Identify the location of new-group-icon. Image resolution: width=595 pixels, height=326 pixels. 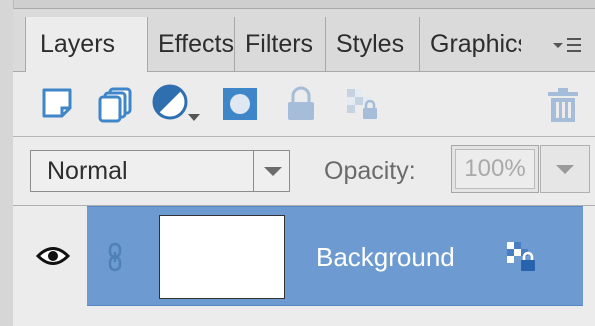
(115, 105).